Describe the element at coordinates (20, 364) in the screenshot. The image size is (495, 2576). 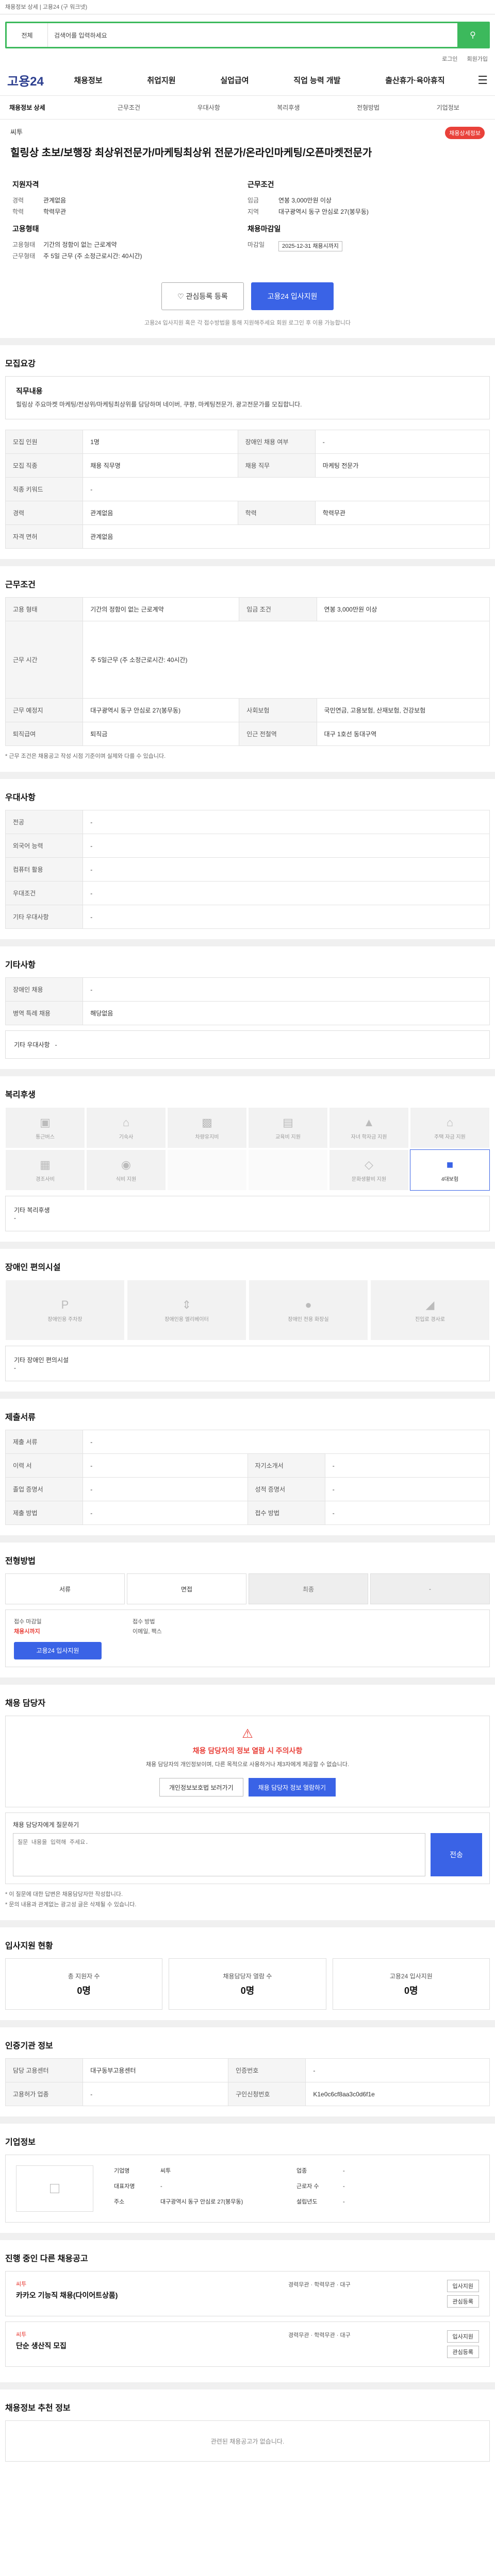
I see `section-title: 모집요강` at that location.